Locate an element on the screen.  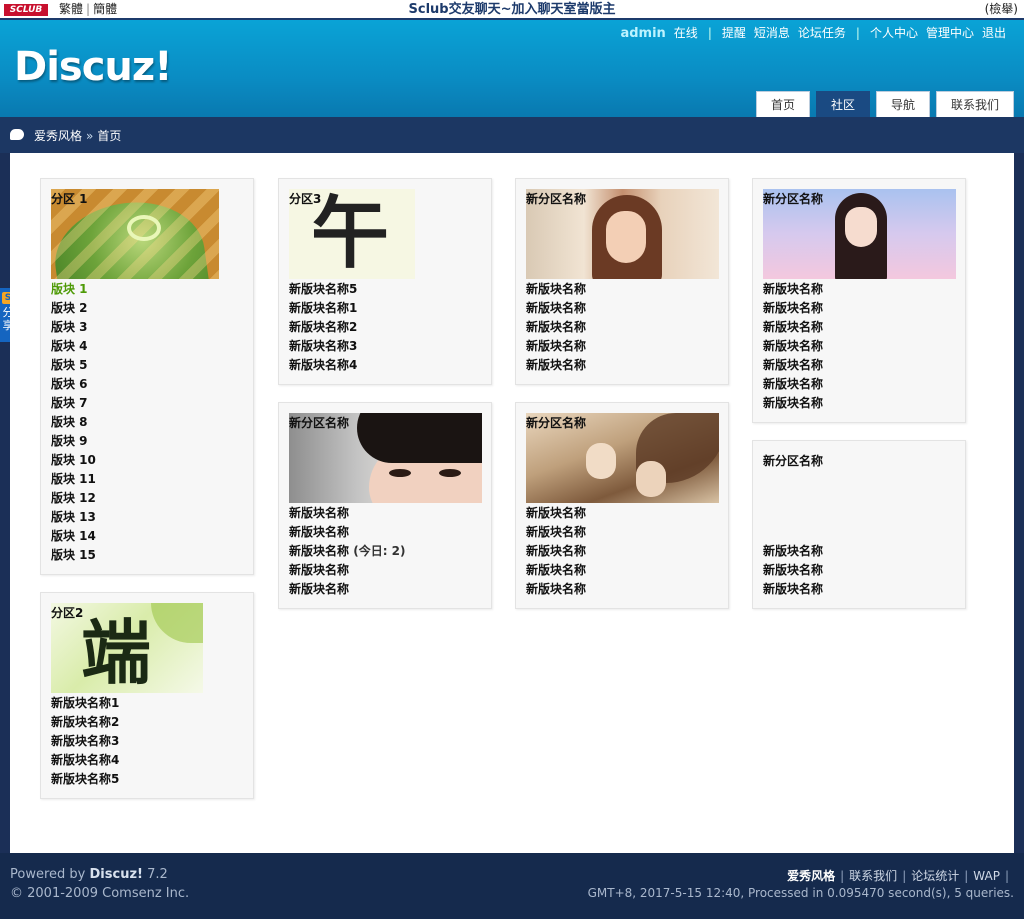
forum-link: 版块 14 is located at coordinates (147, 536).